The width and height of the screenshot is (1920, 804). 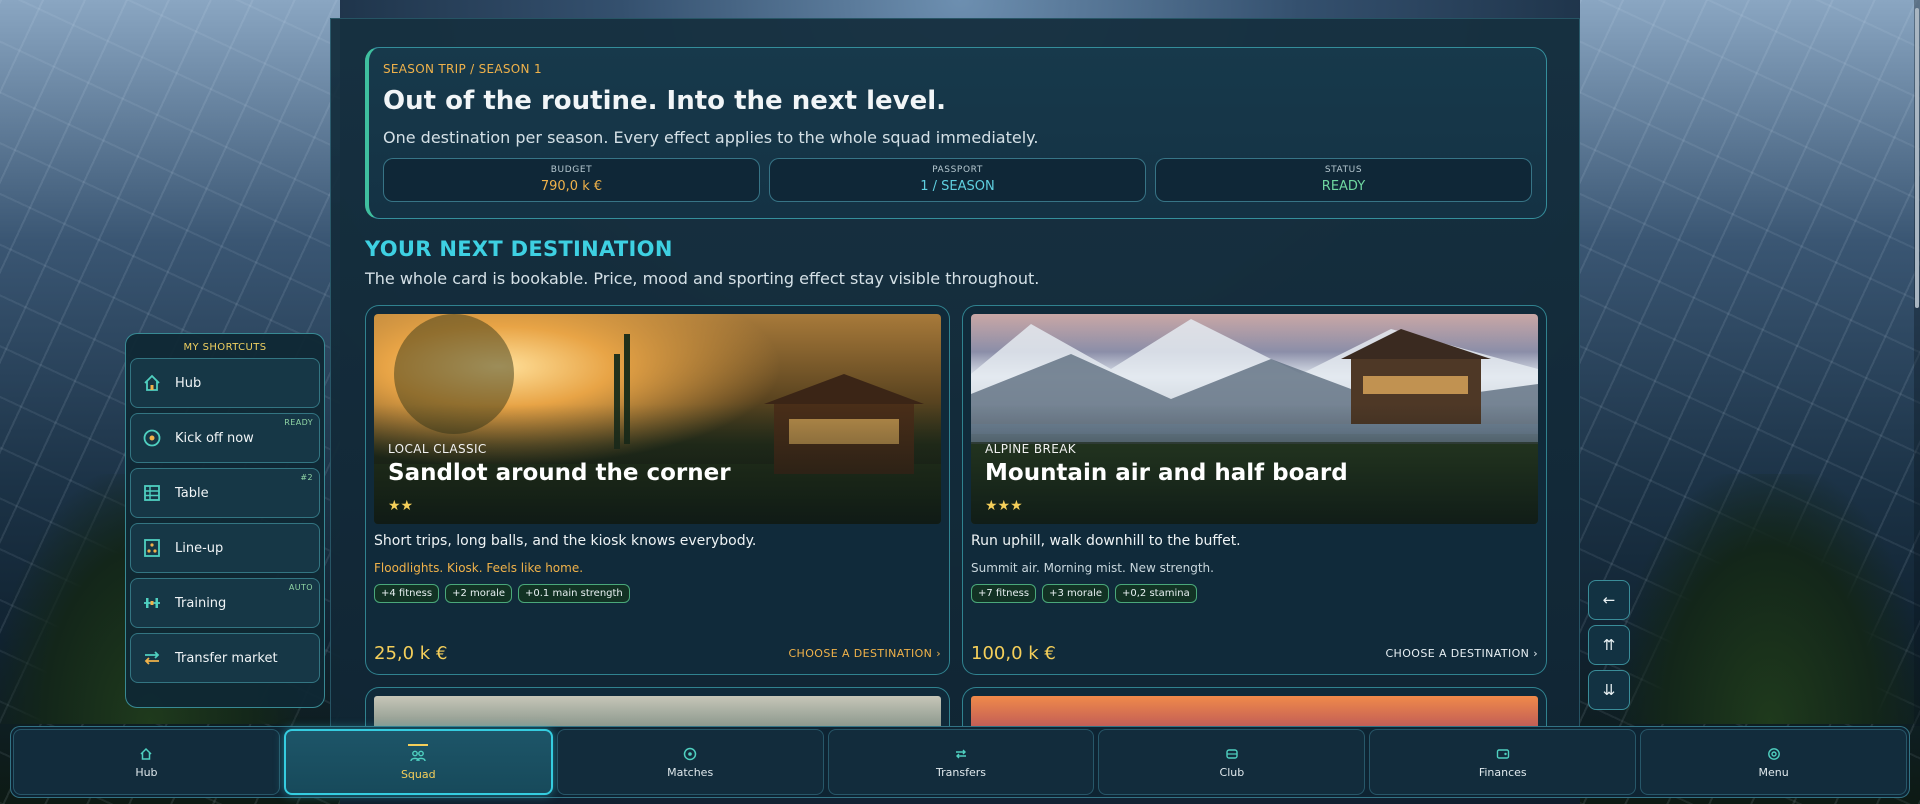 I want to click on shortcut-label: Transfer market, so click(x=226, y=658).